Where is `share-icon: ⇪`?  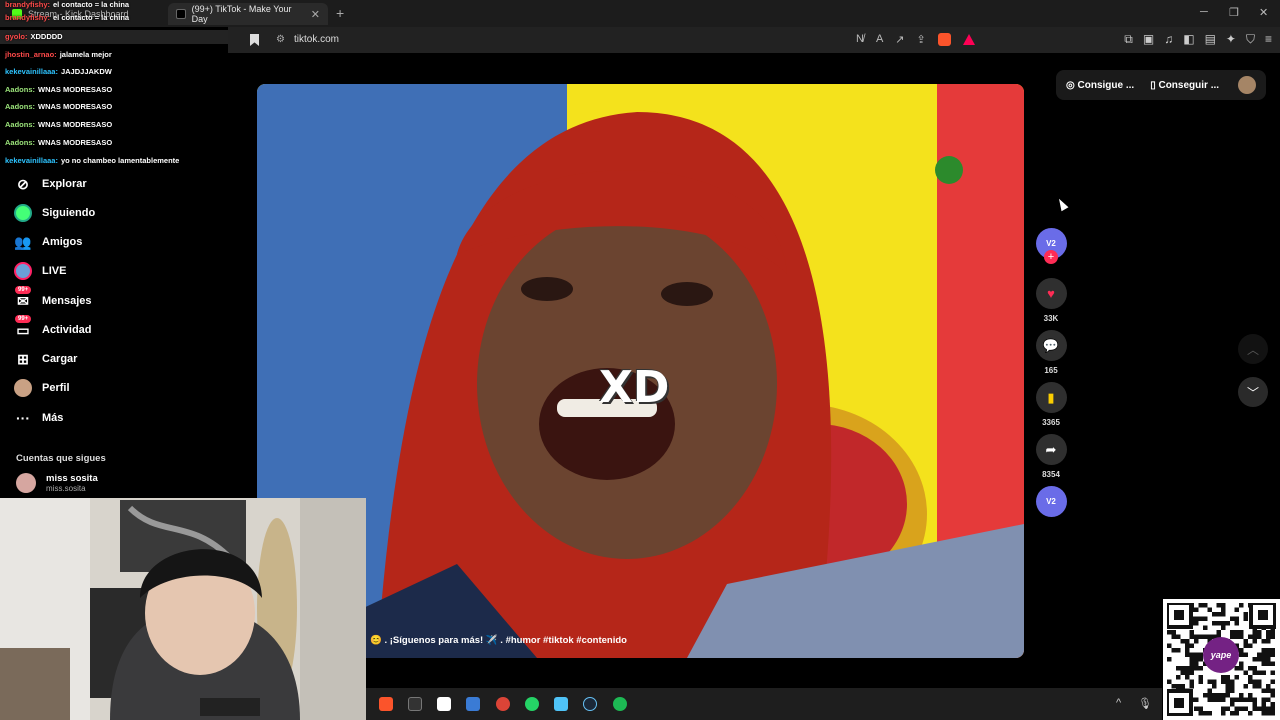 share-icon: ⇪ is located at coordinates (921, 39).